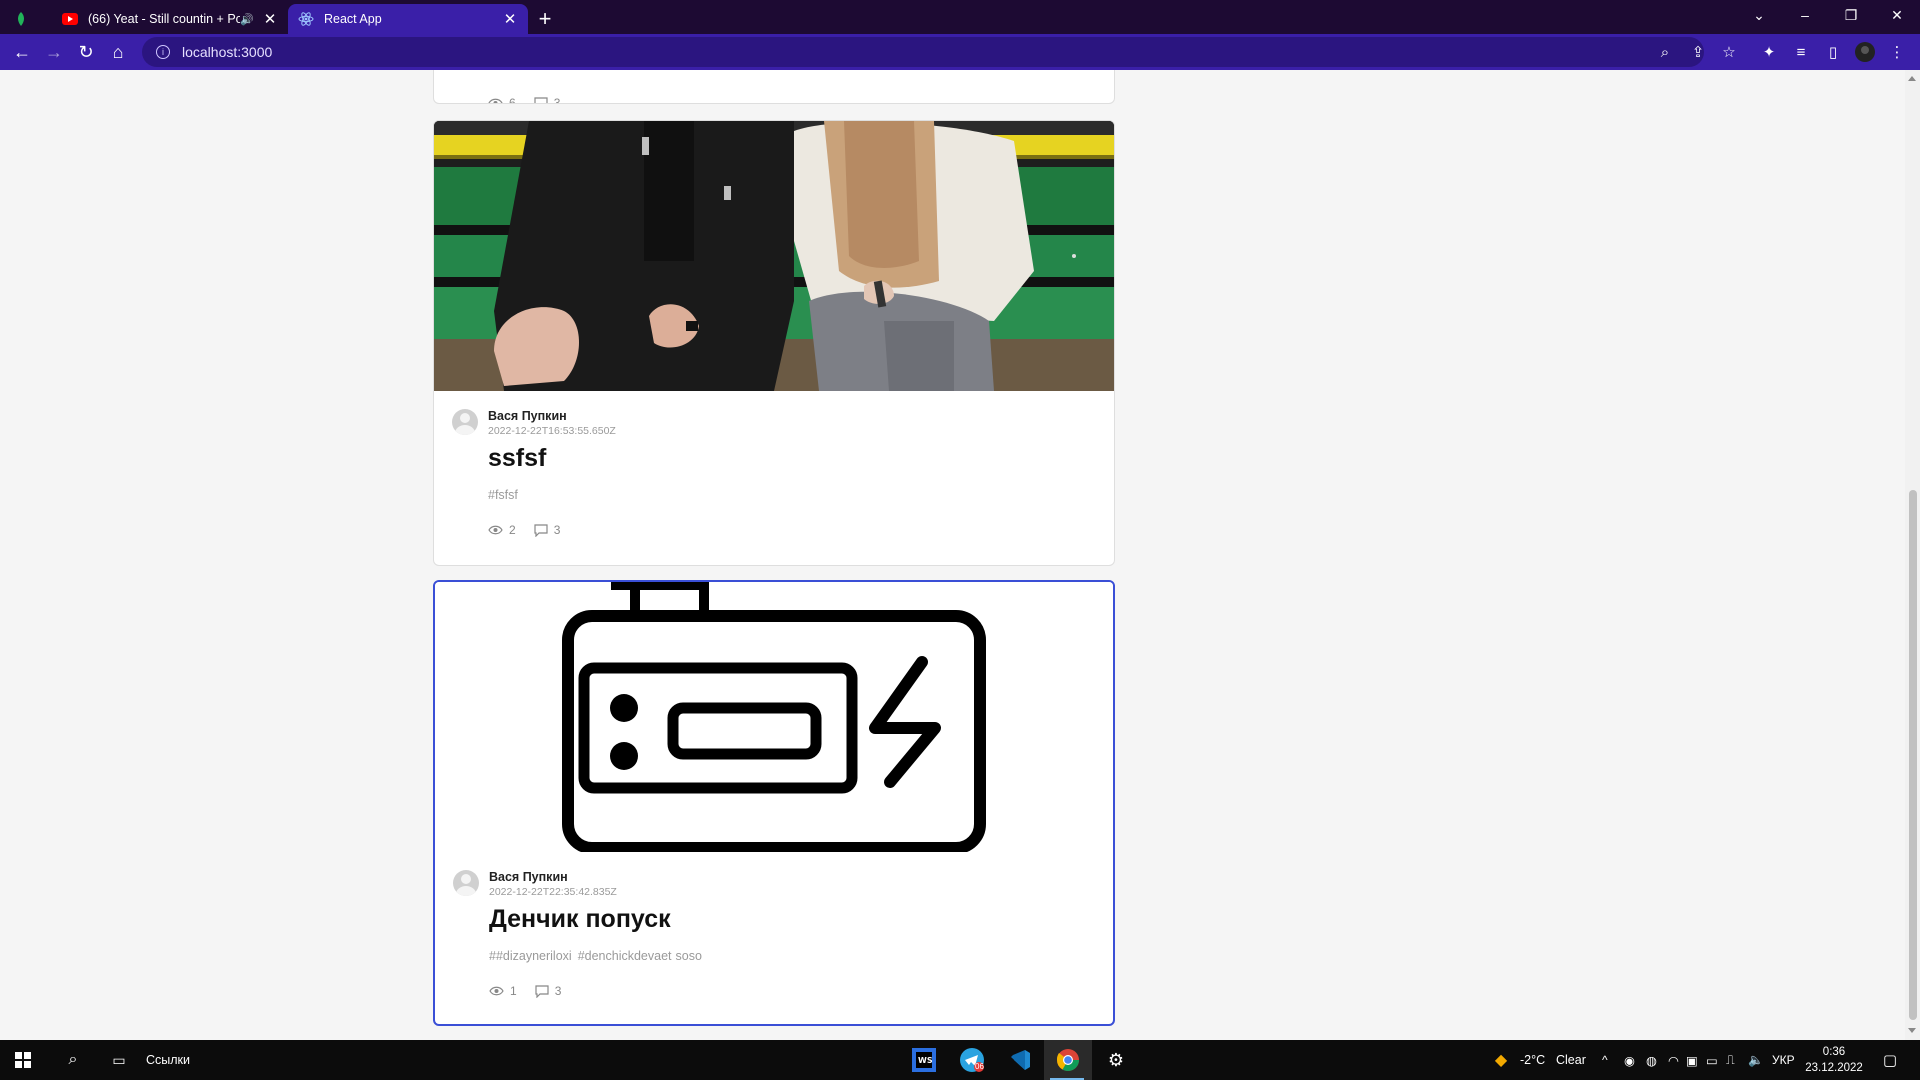 The width and height of the screenshot is (1920, 1080). Describe the element at coordinates (1712, 1060) in the screenshot. I see `battery-tray-icon: ▭` at that location.